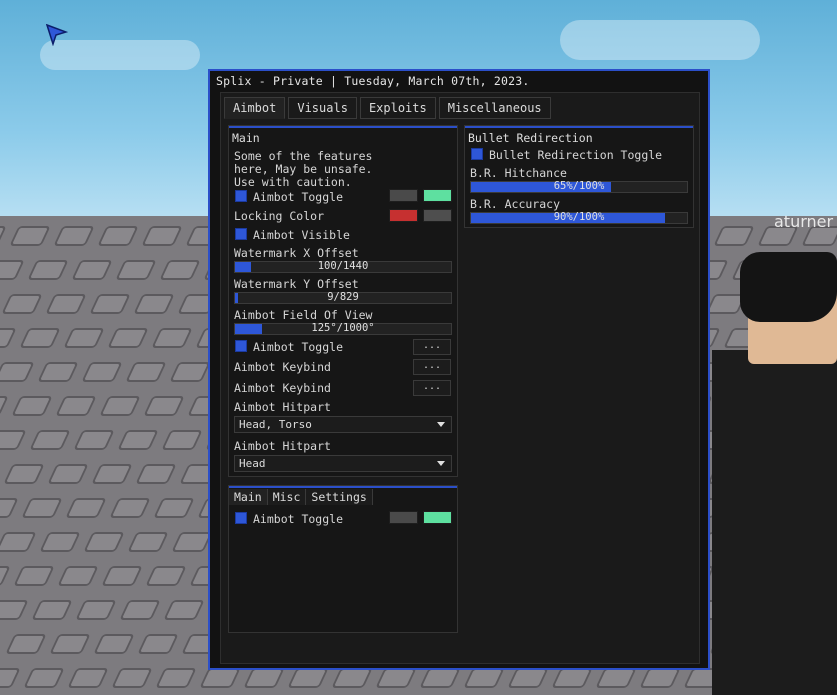  Describe the element at coordinates (343, 328) in the screenshot. I see `fov-slider: 125°/1000°` at that location.